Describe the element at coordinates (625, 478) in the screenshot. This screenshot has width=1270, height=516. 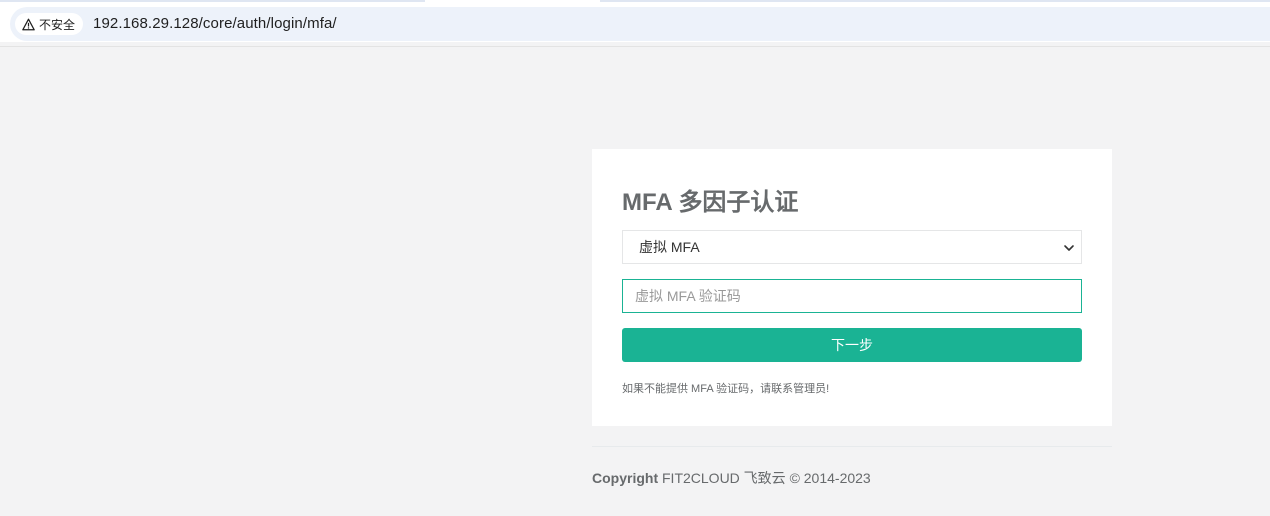
I see `copyright-label: Copyright` at that location.